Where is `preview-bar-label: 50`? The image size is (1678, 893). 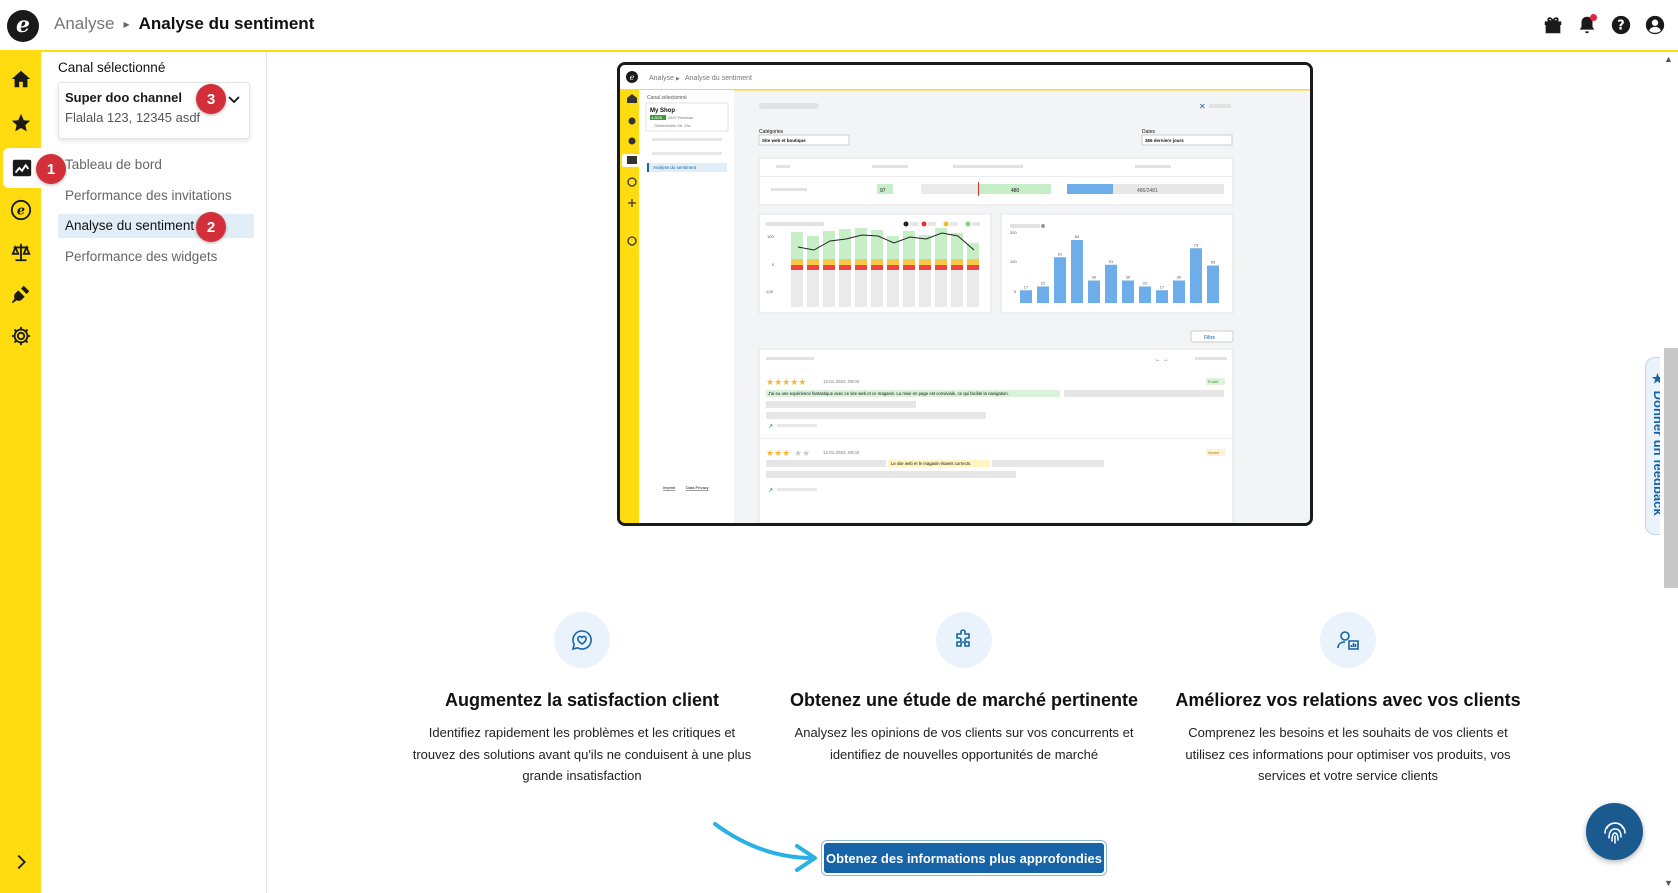 preview-bar-label: 50 is located at coordinates (1213, 262).